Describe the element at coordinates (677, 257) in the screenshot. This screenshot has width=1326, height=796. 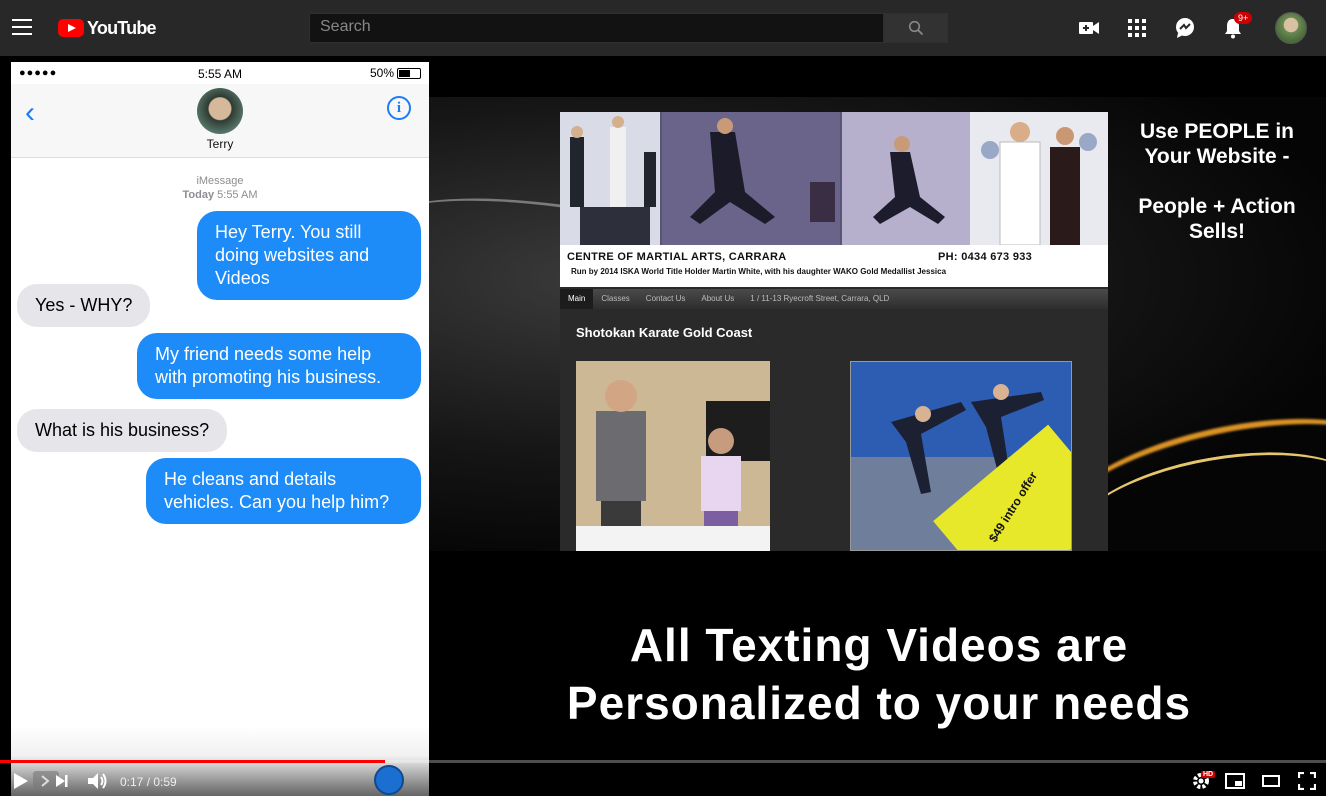
I see `website-title: CENTRE OF MARTIAL ARTS, CARRARA` at that location.